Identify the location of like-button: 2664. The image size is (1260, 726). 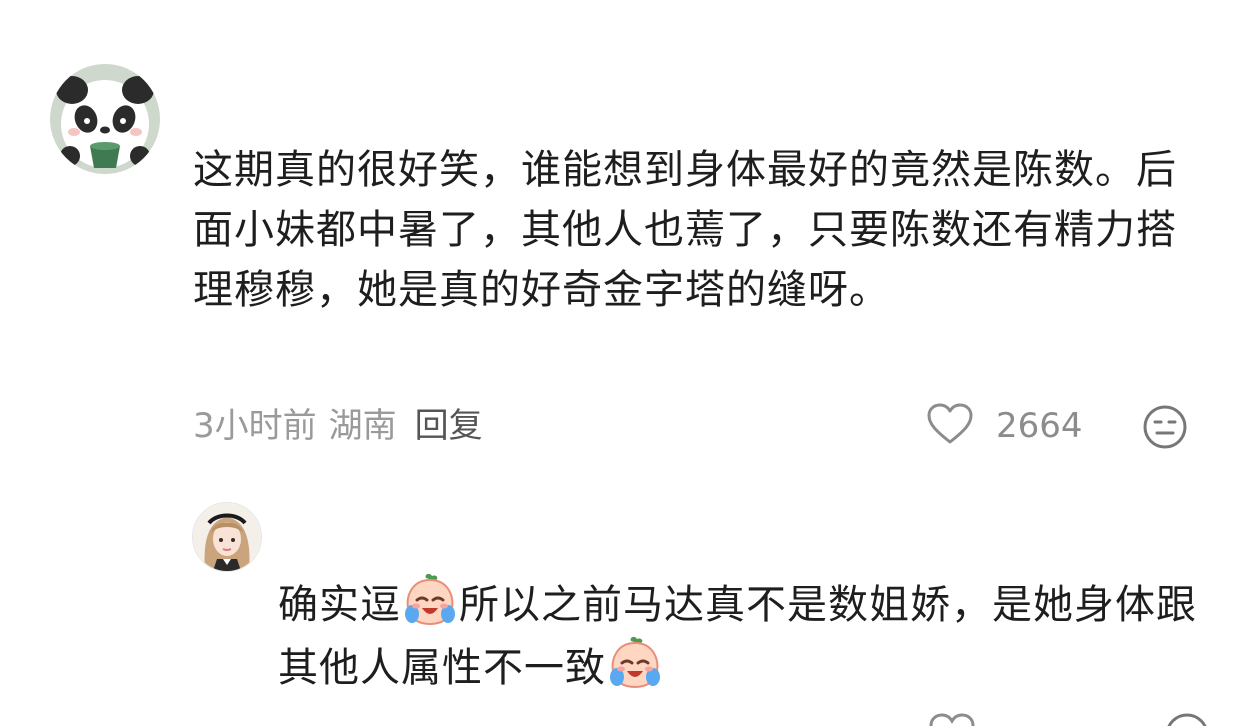
(1004, 426).